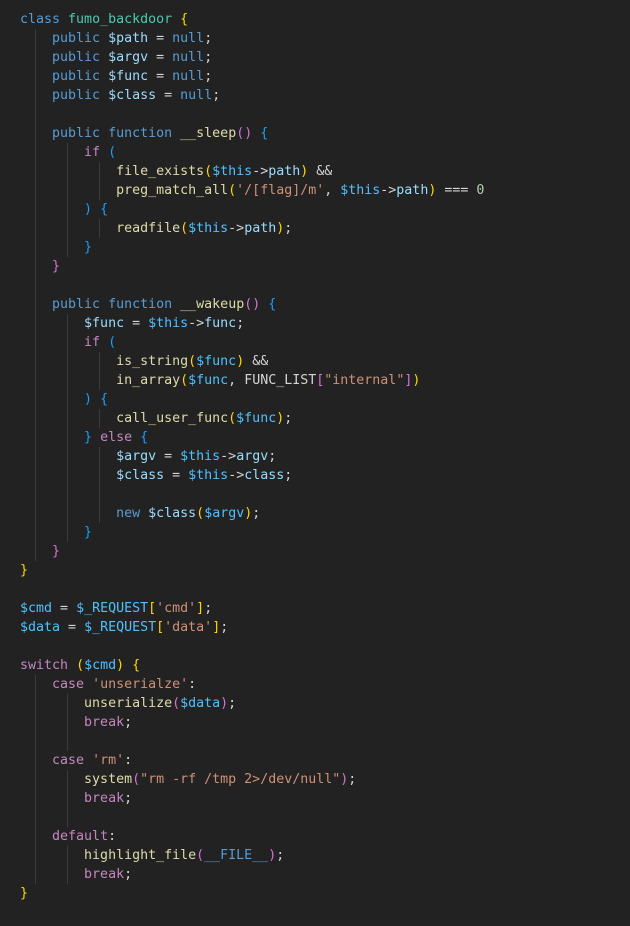 The width and height of the screenshot is (630, 926). I want to click on code-token: "internal", so click(364, 380).